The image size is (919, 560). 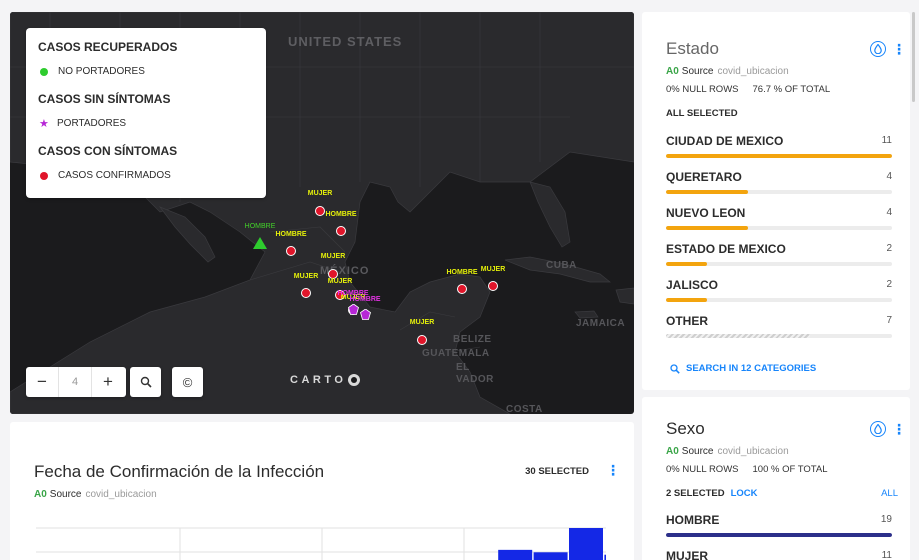 What do you see at coordinates (744, 493) in the screenshot?
I see `lock-button: LOCK` at bounding box center [744, 493].